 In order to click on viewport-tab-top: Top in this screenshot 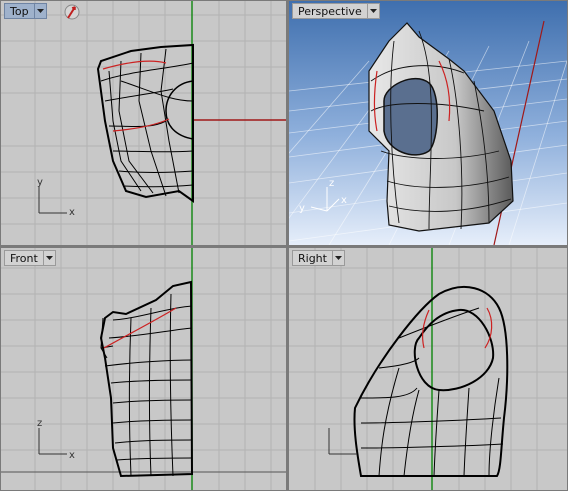, I will do `click(25, 11)`.